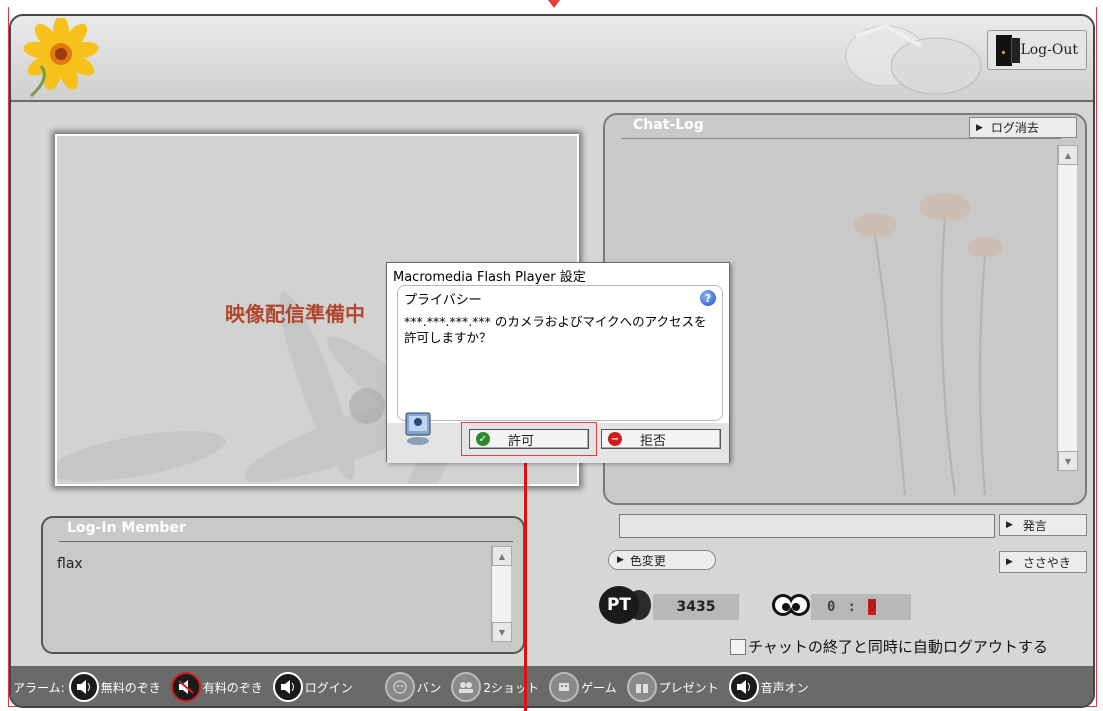  Describe the element at coordinates (286, 541) in the screenshot. I see `member-divider` at that location.